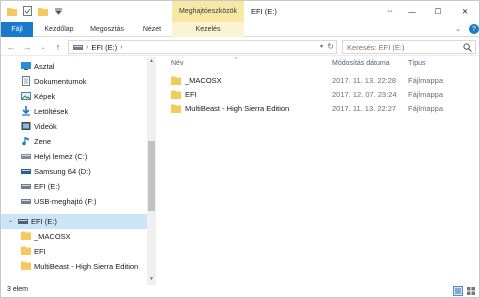  I want to click on title-bar: Meghajtóeszközök EFI (E:) ⇔ — ☐ ✕, so click(240, 11).